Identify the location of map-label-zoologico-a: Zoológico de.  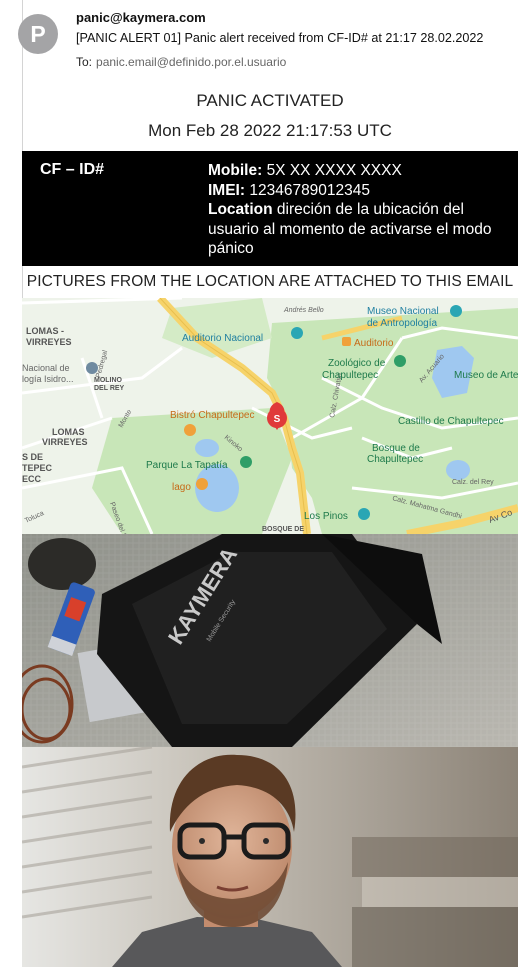
(357, 363).